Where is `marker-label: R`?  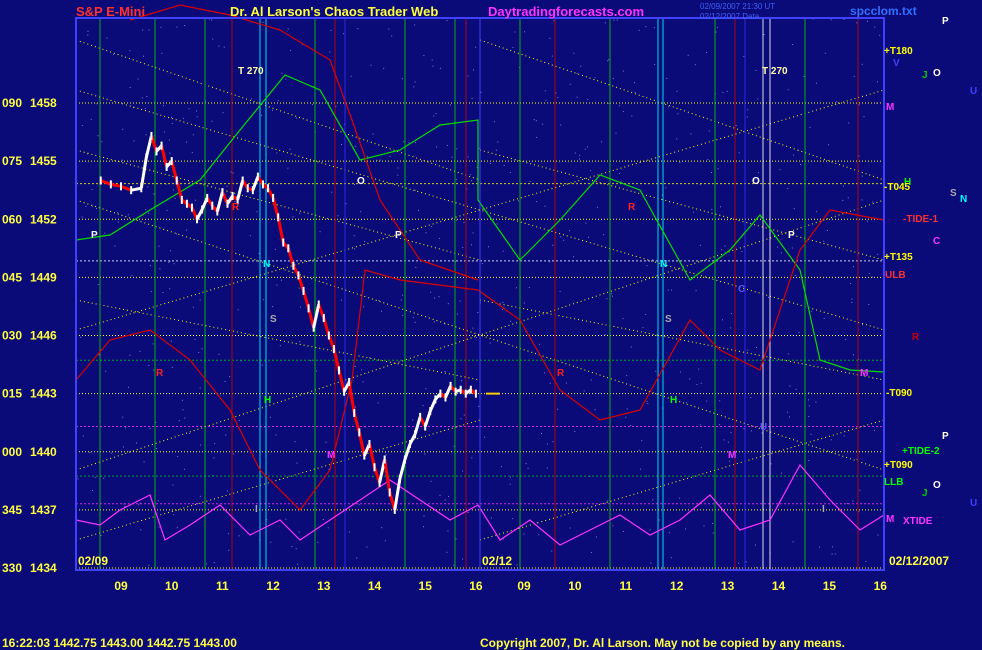 marker-label: R is located at coordinates (236, 207).